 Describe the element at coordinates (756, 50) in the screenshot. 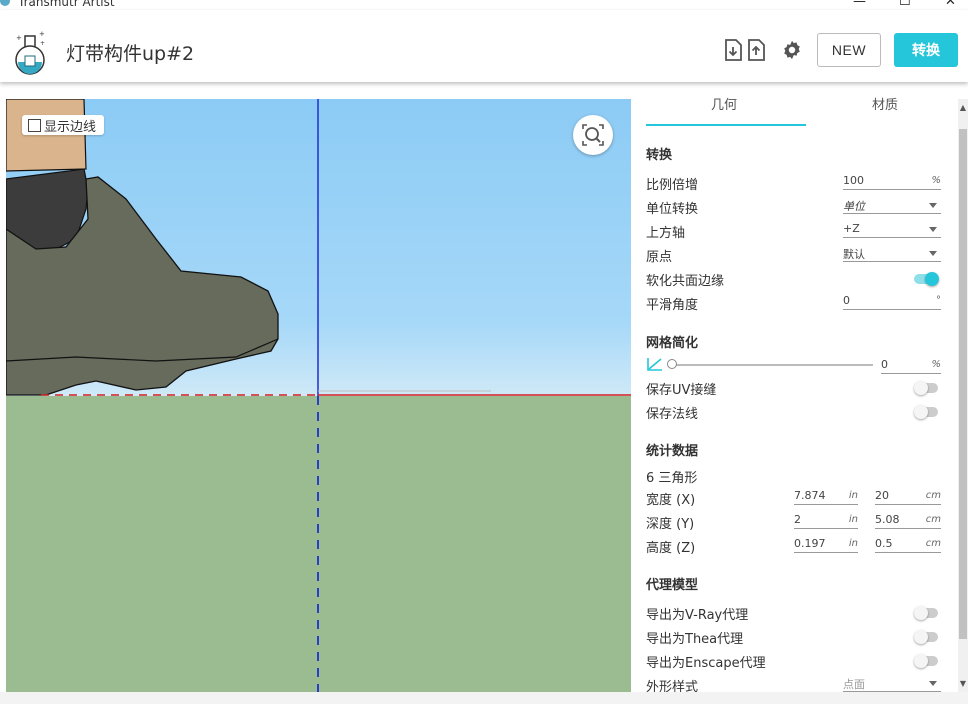

I see `export-file-icon` at that location.